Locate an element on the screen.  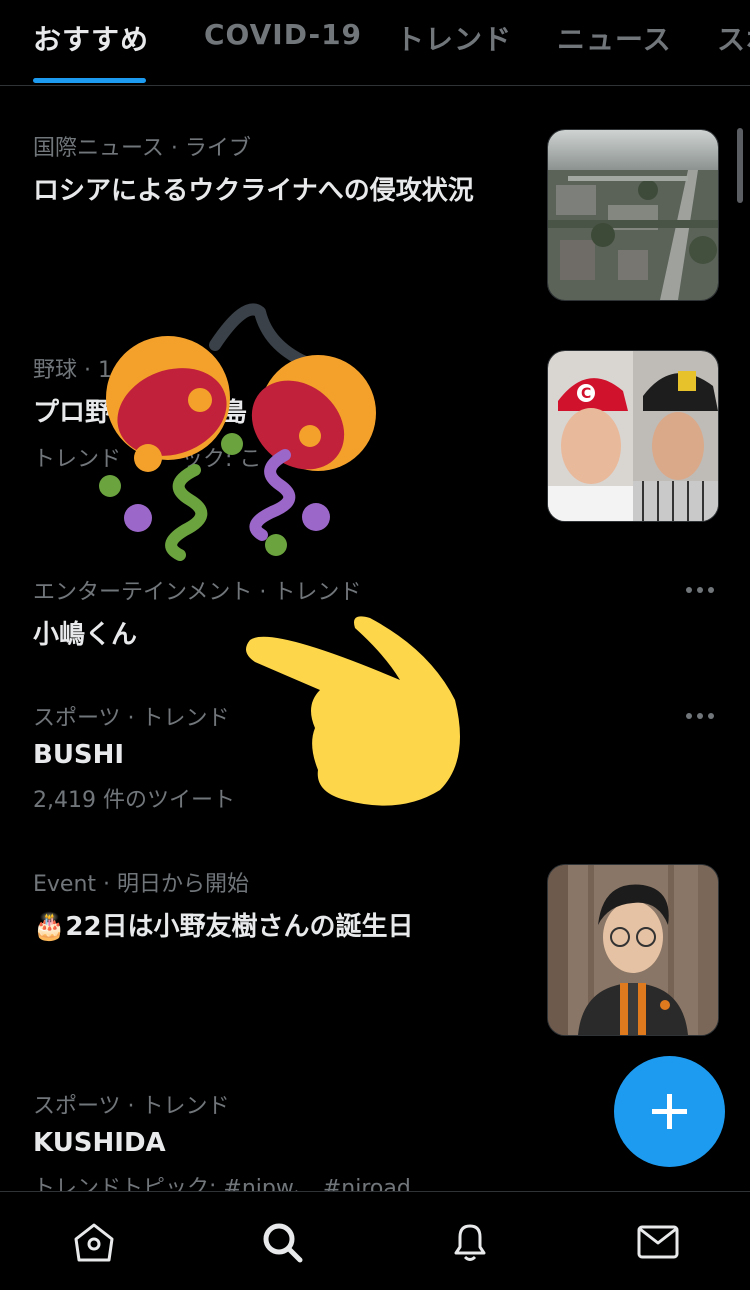
tab-news: ニュース is located at coordinates (614, 38).